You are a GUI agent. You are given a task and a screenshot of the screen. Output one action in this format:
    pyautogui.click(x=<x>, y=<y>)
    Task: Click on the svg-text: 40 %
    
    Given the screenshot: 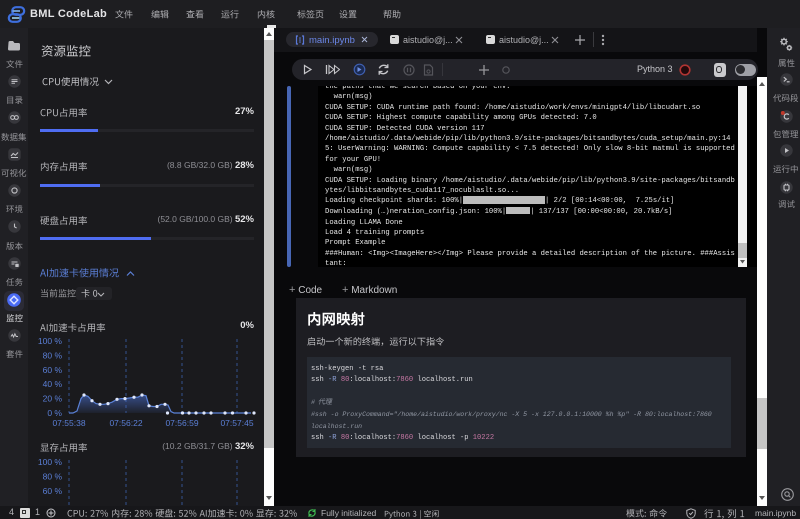 What is the action you would take?
    pyautogui.click(x=53, y=384)
    